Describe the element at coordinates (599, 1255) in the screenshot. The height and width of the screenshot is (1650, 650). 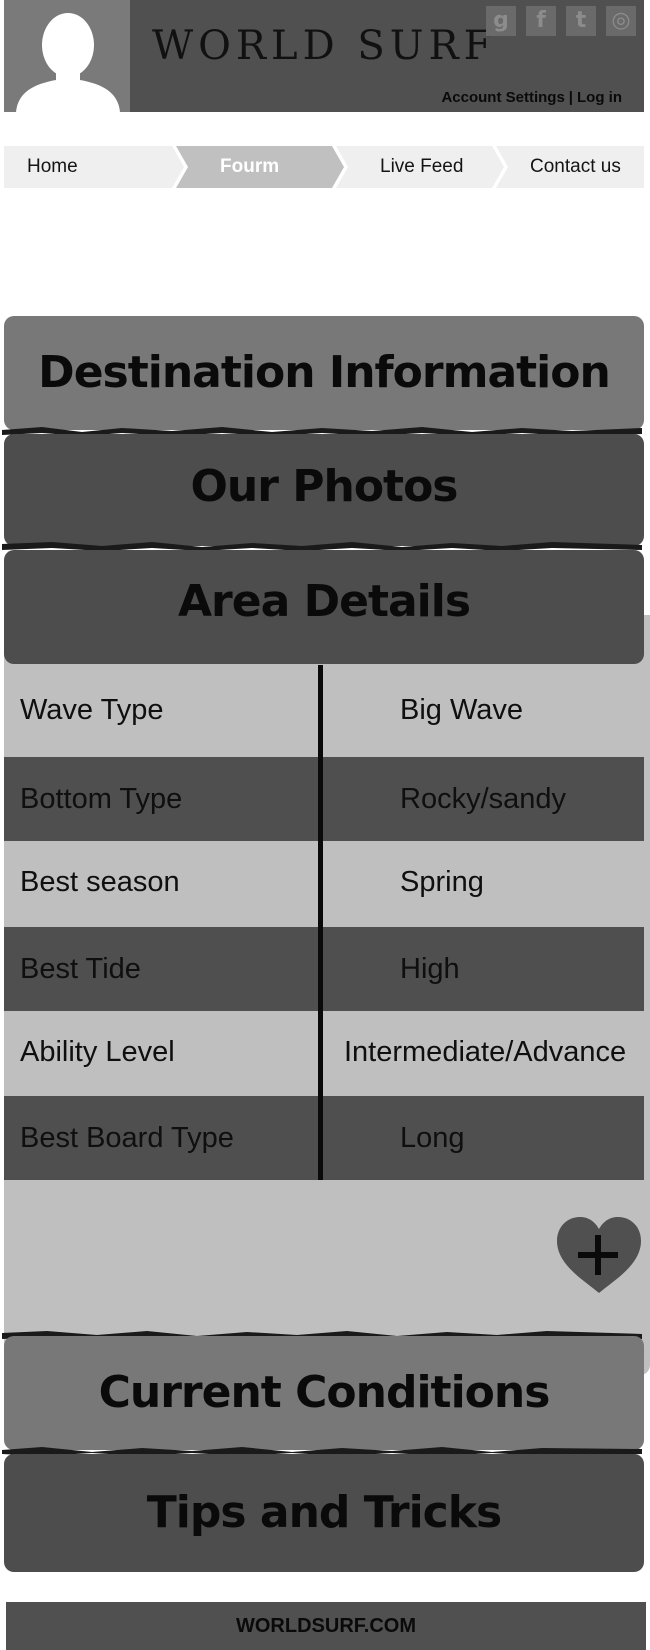
I see `heart-plus-icon` at that location.